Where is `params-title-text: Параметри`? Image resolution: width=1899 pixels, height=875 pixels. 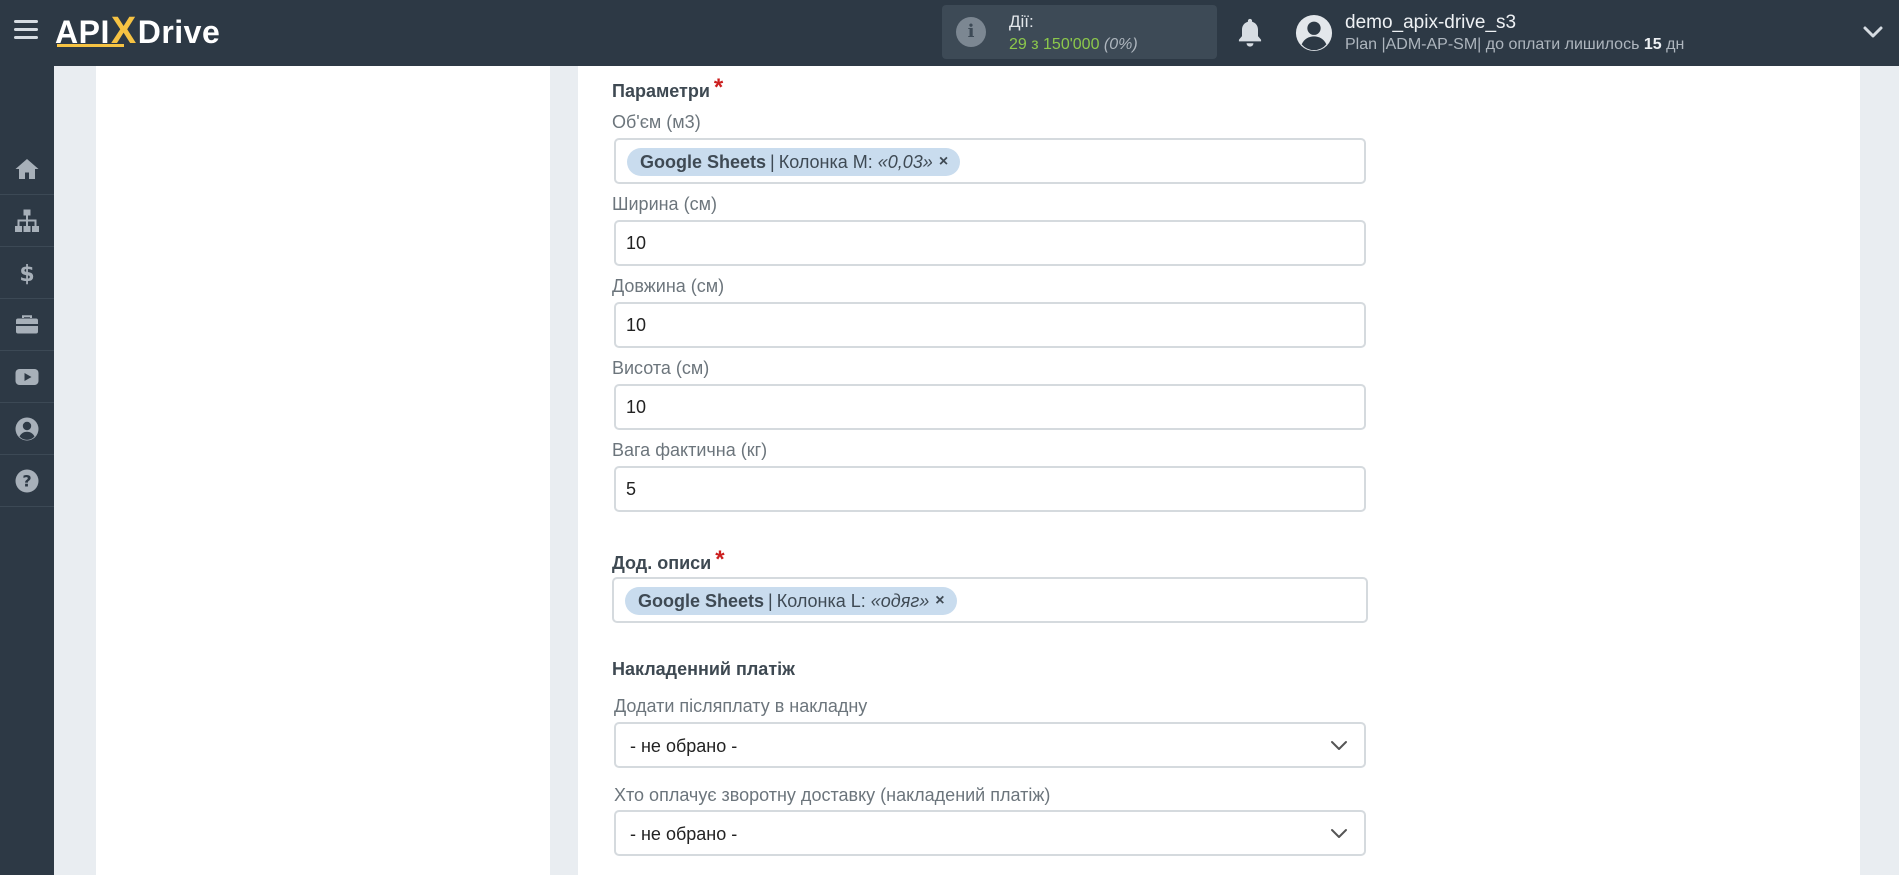
params-title-text: Параметри is located at coordinates (661, 91).